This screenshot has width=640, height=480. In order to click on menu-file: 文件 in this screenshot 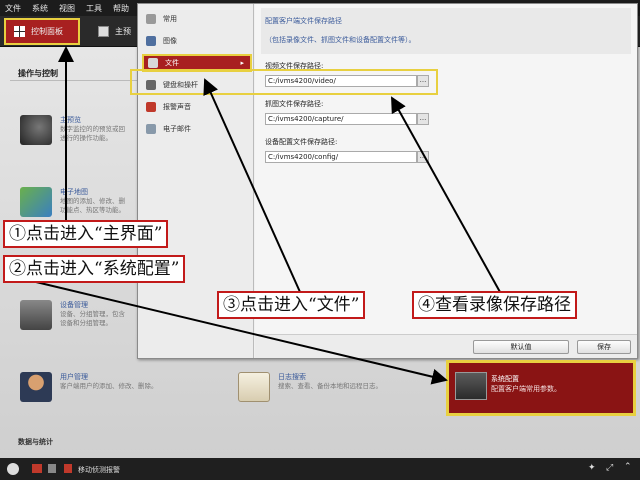, I will do `click(13, 8)`.